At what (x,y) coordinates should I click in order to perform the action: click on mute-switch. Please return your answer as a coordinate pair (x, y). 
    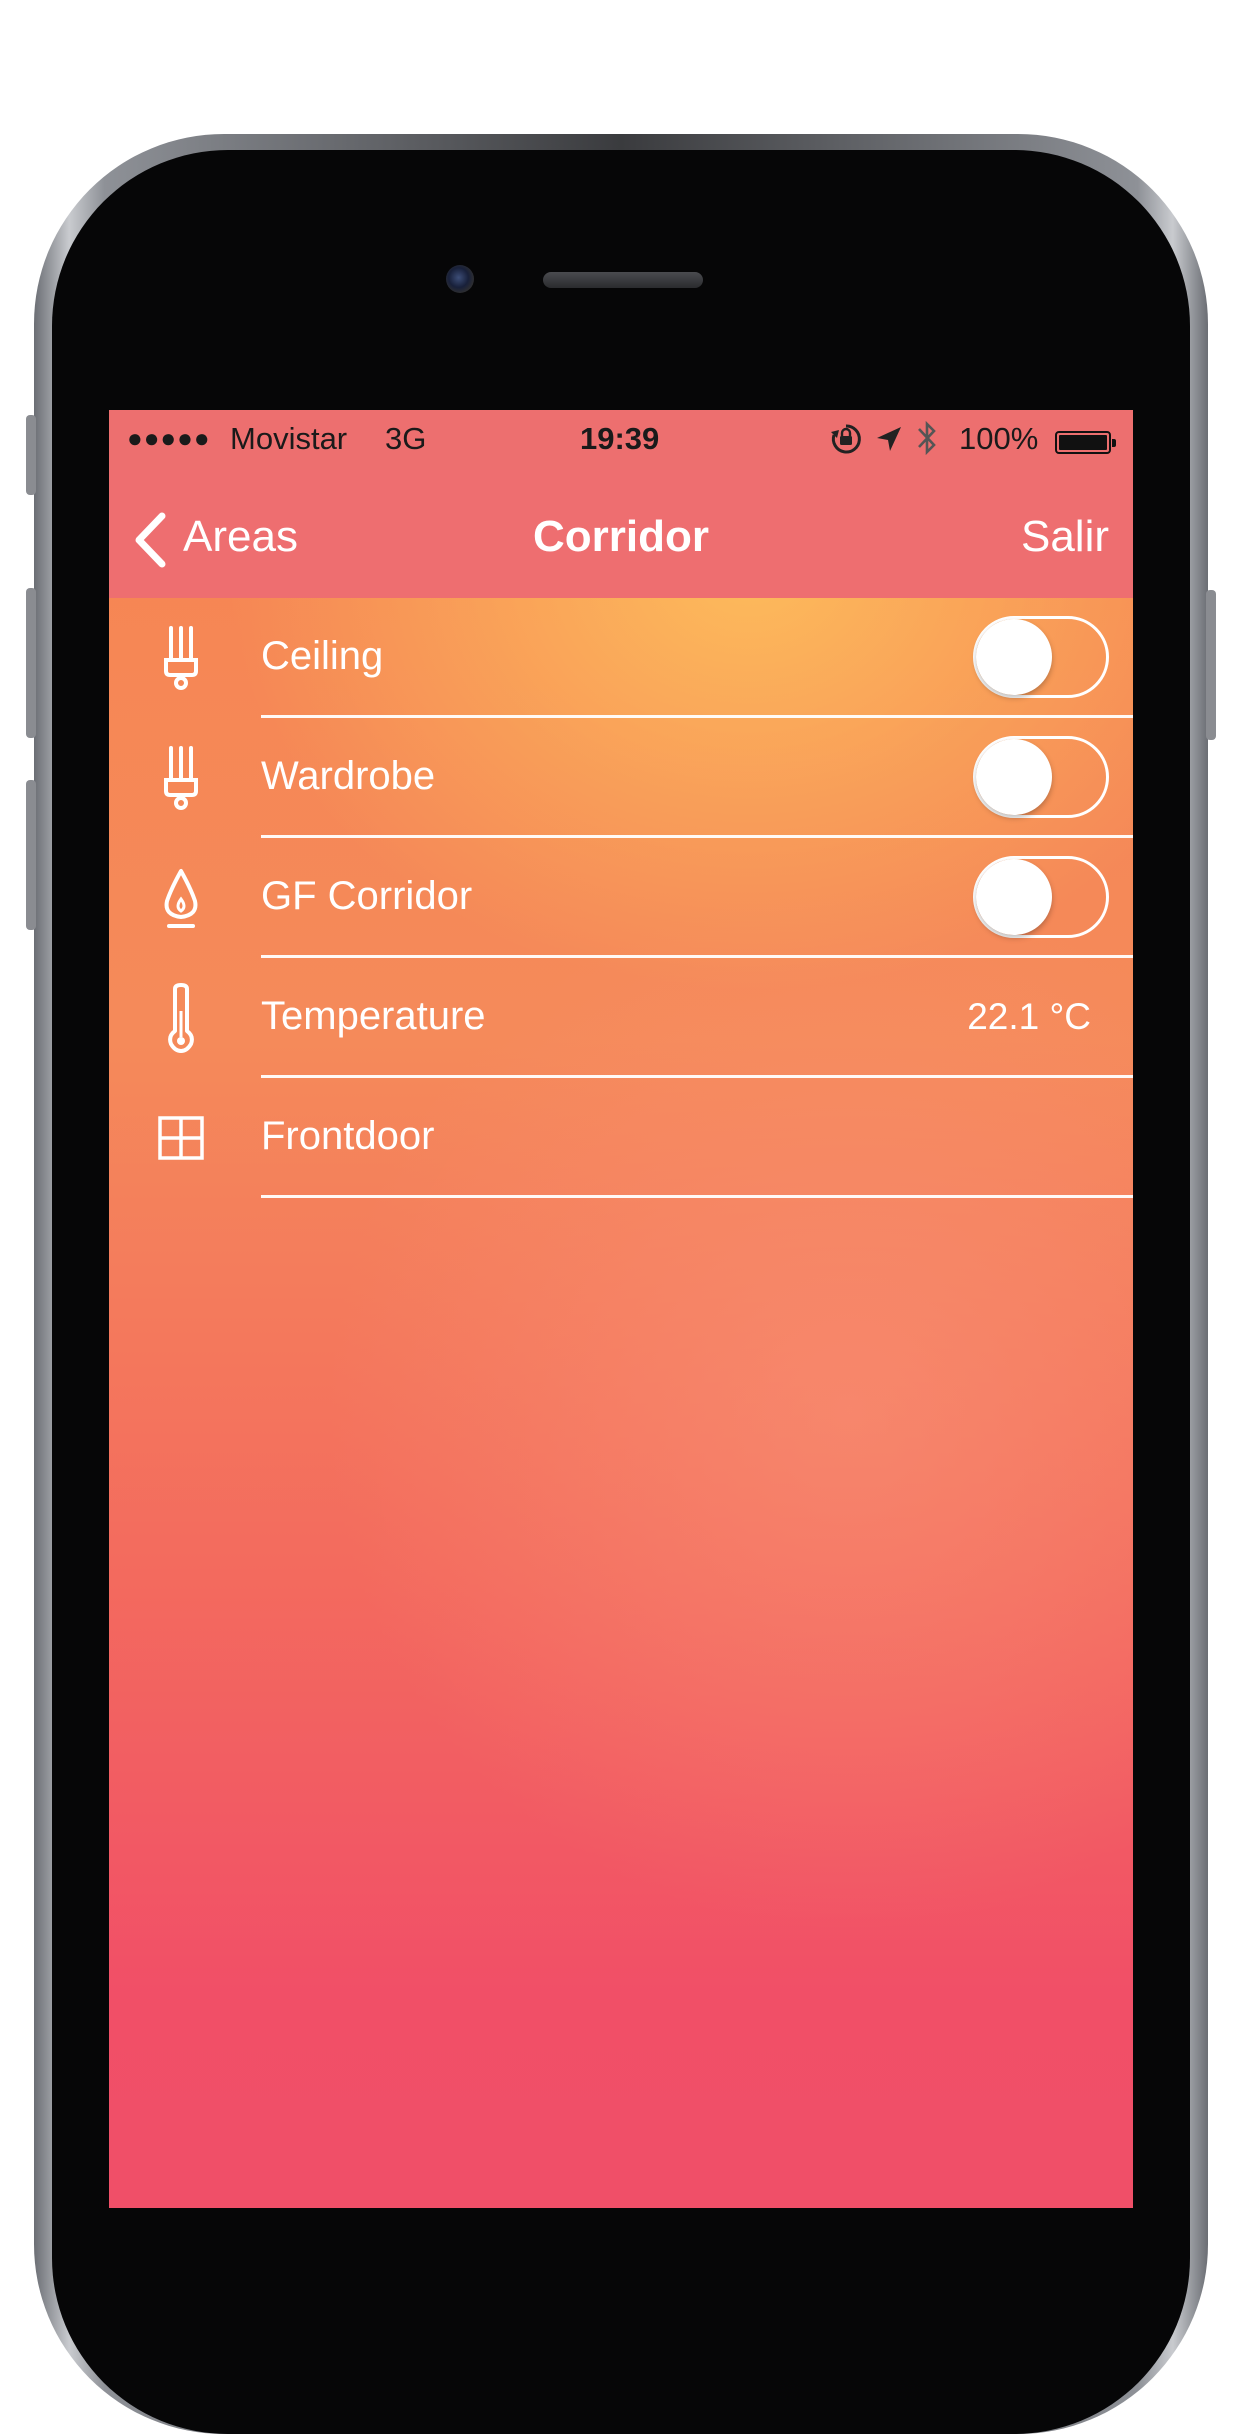
    Looking at the image, I should click on (31, 455).